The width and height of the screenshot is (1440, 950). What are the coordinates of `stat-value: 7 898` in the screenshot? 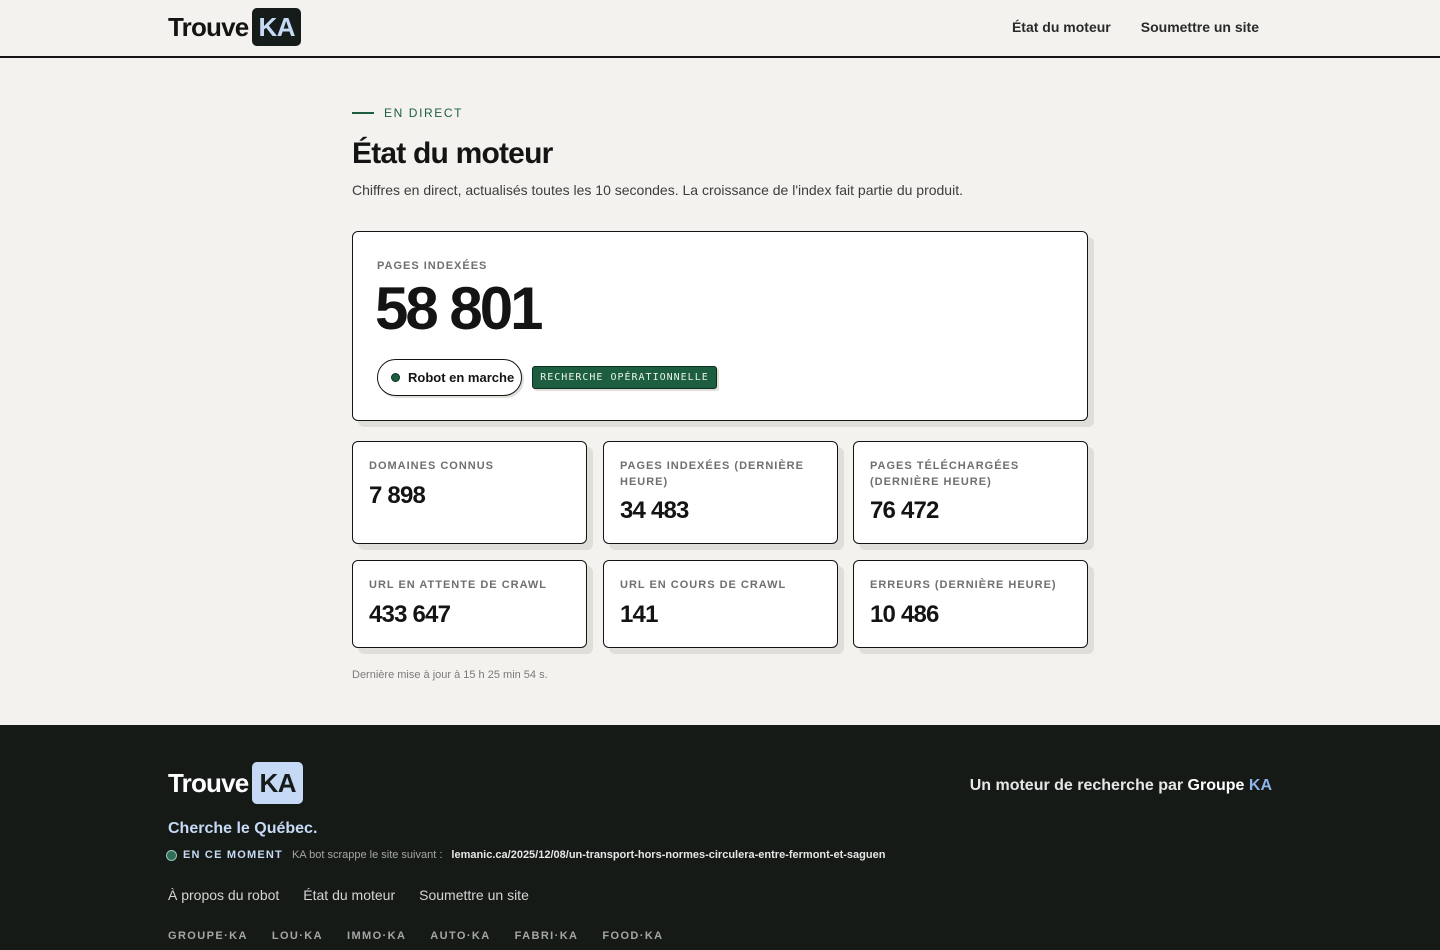 It's located at (397, 495).